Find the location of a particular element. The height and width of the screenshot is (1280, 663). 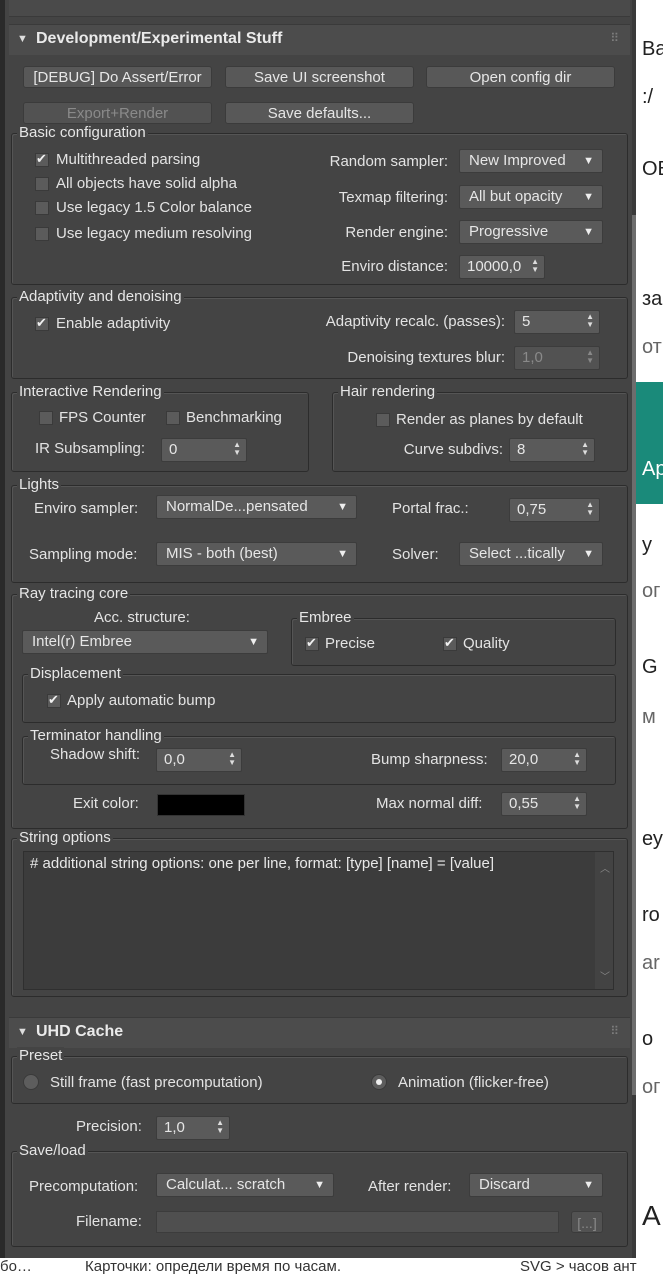

interactive-rendering-title: Interactive Rendering is located at coordinates (90, 391).